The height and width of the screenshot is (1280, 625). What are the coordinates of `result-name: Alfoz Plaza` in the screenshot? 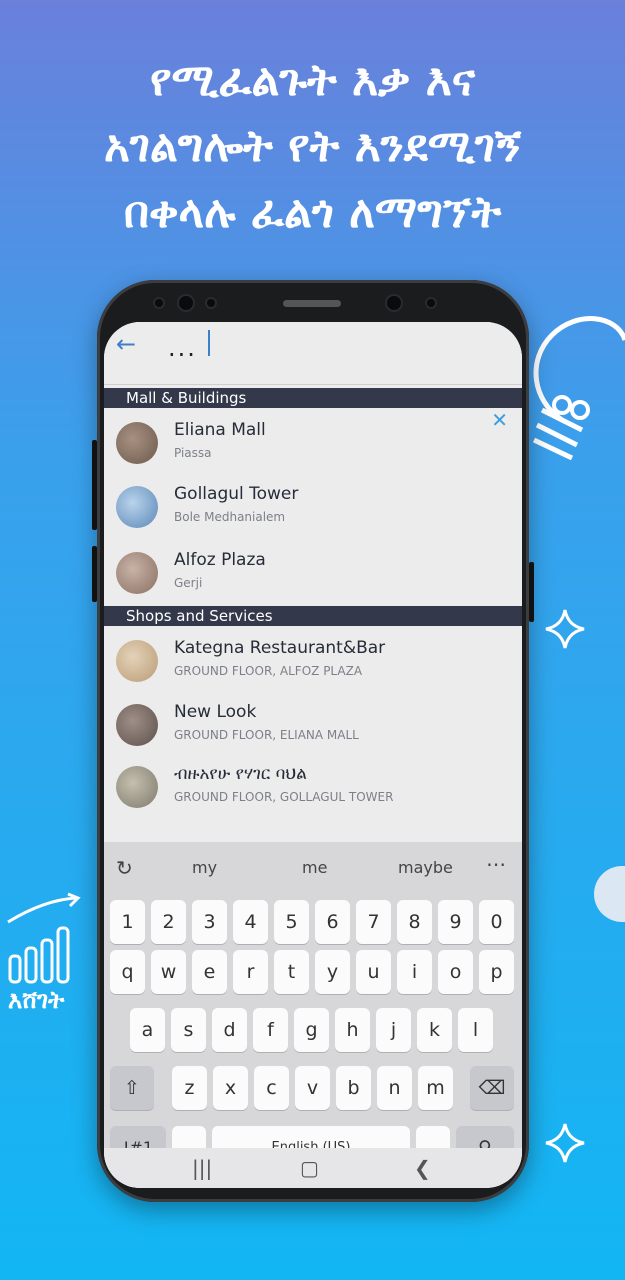 It's located at (220, 560).